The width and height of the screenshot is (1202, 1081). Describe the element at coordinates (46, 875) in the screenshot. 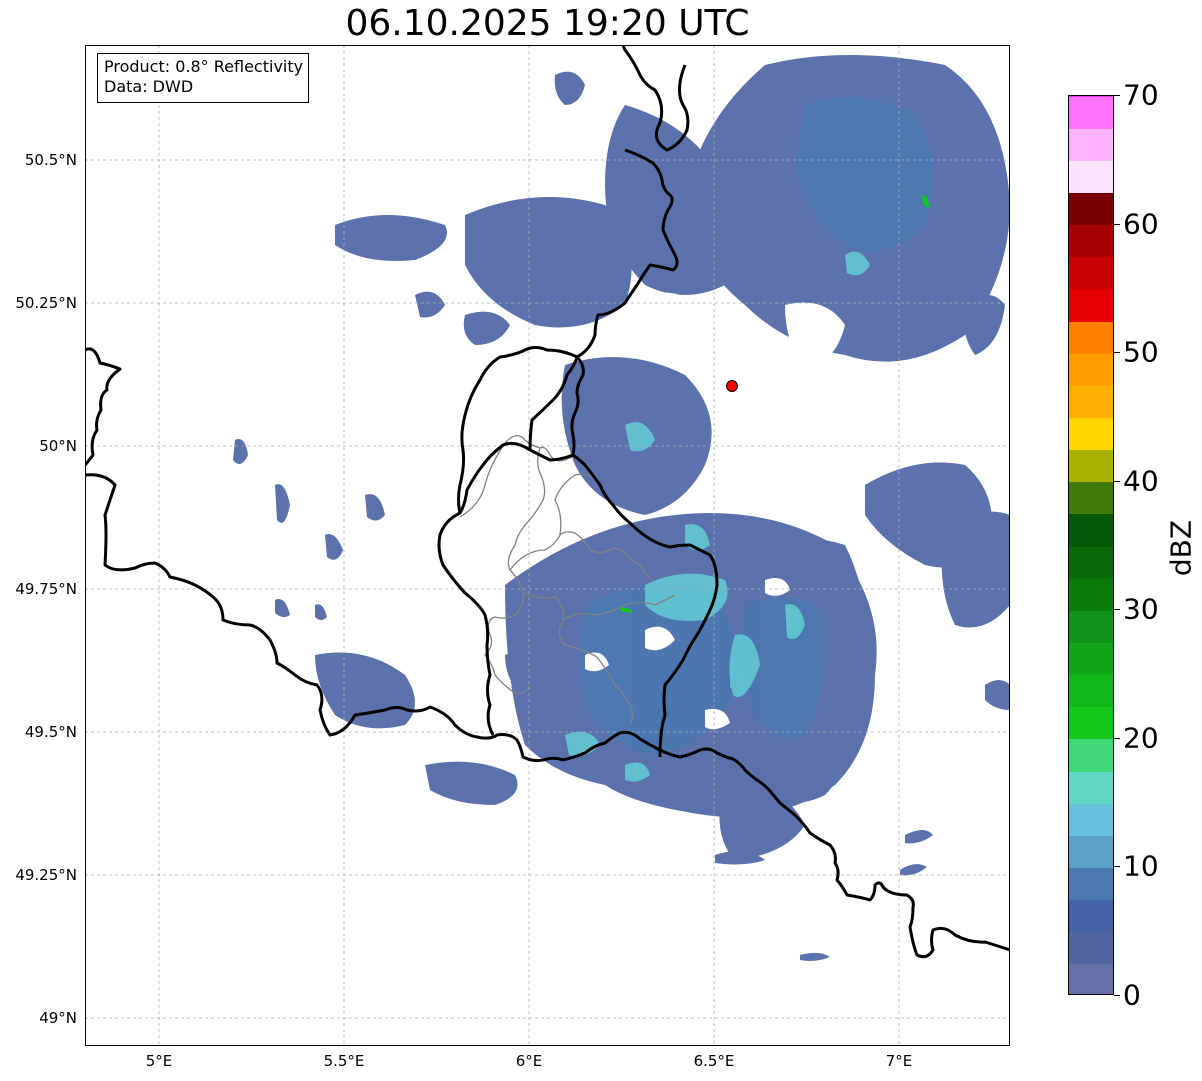

I see `lat-tick-label: 49.25°N` at that location.